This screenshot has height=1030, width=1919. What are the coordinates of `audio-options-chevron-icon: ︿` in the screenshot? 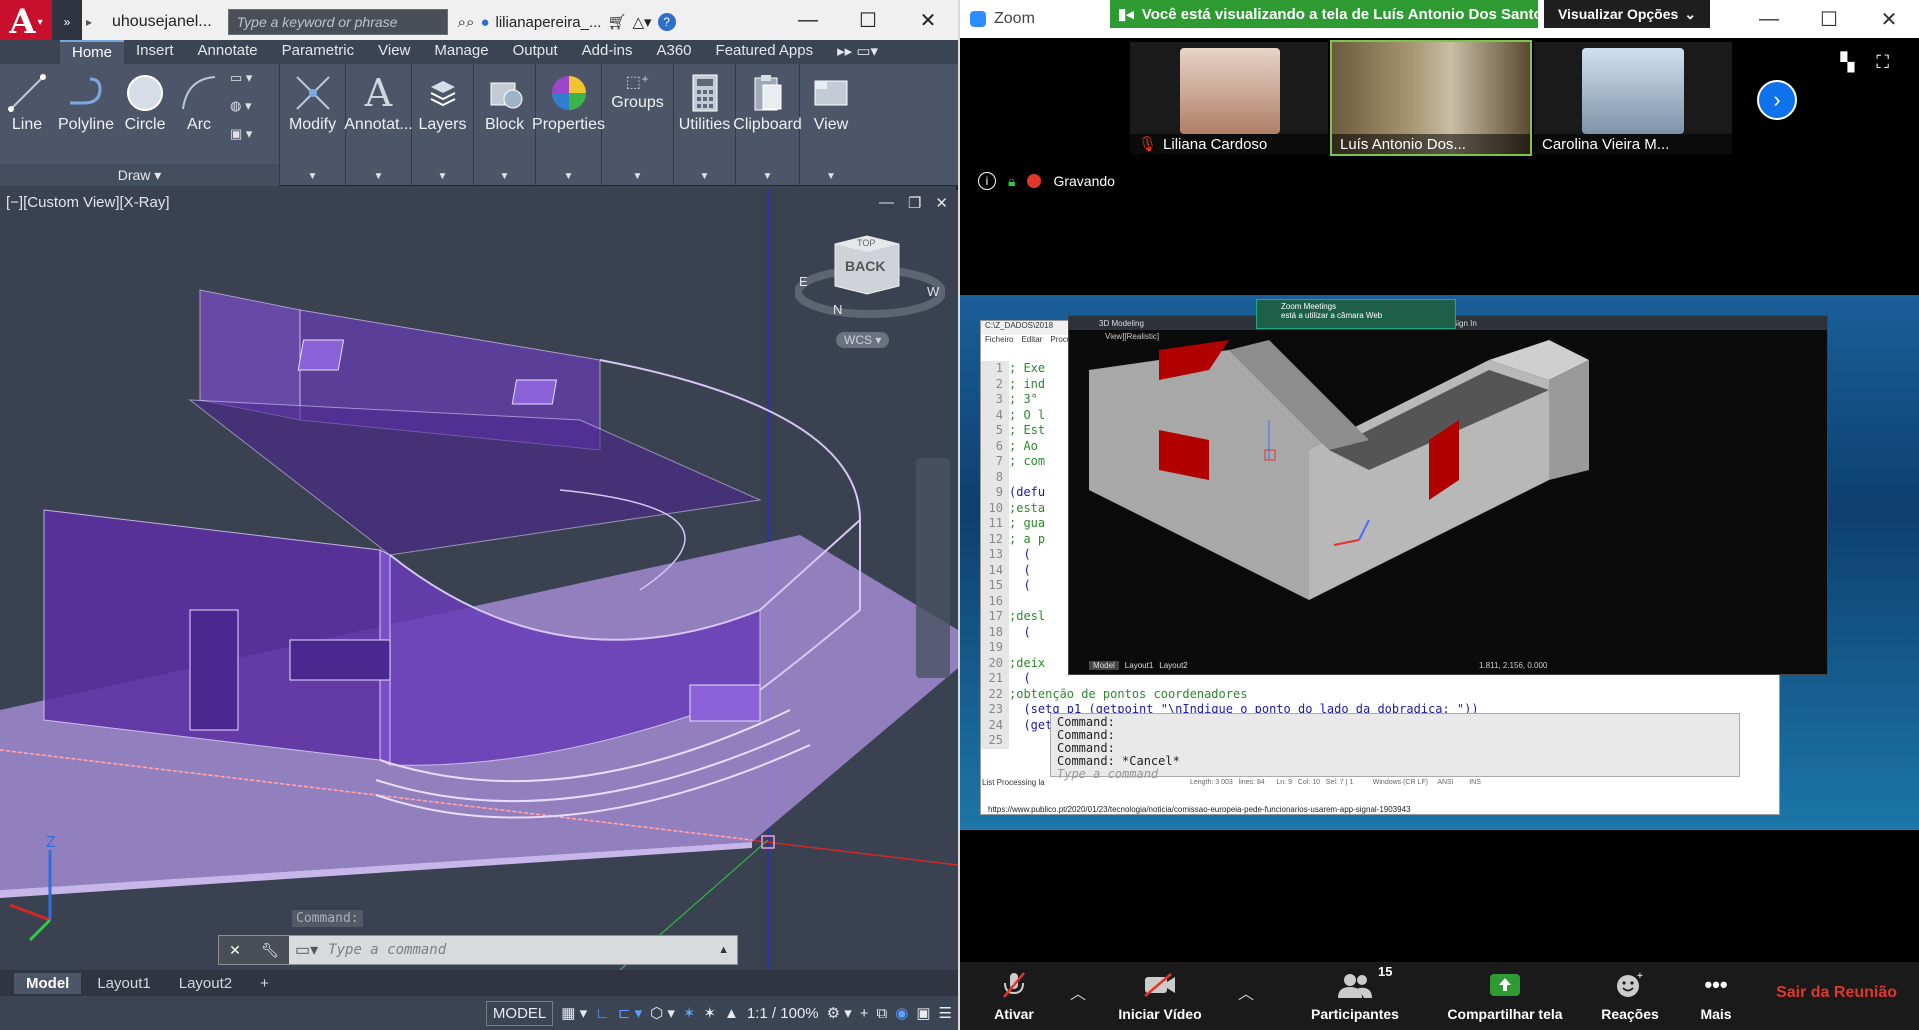 It's located at (1078, 992).